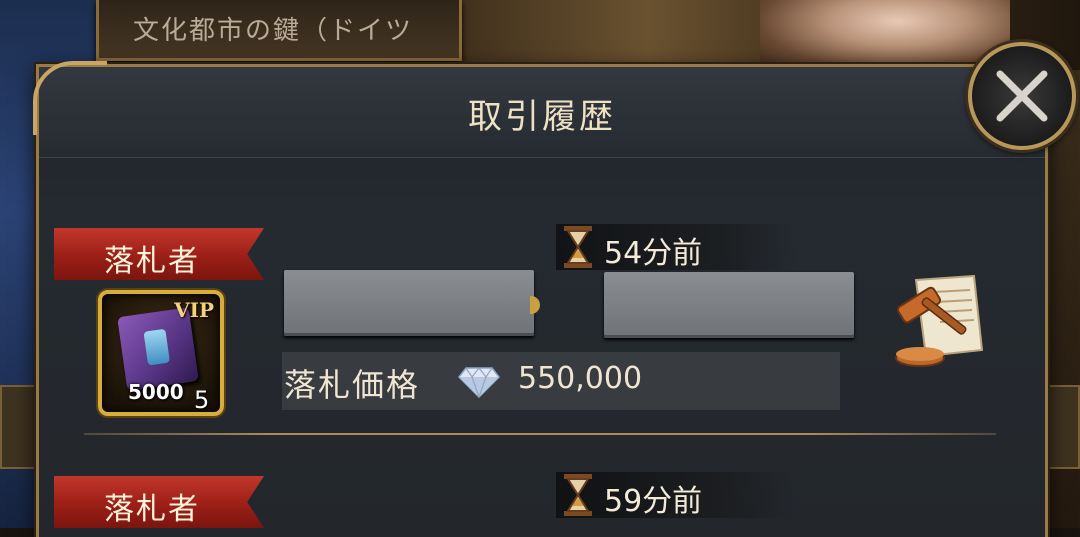  I want to click on diamond-icon, so click(479, 382).